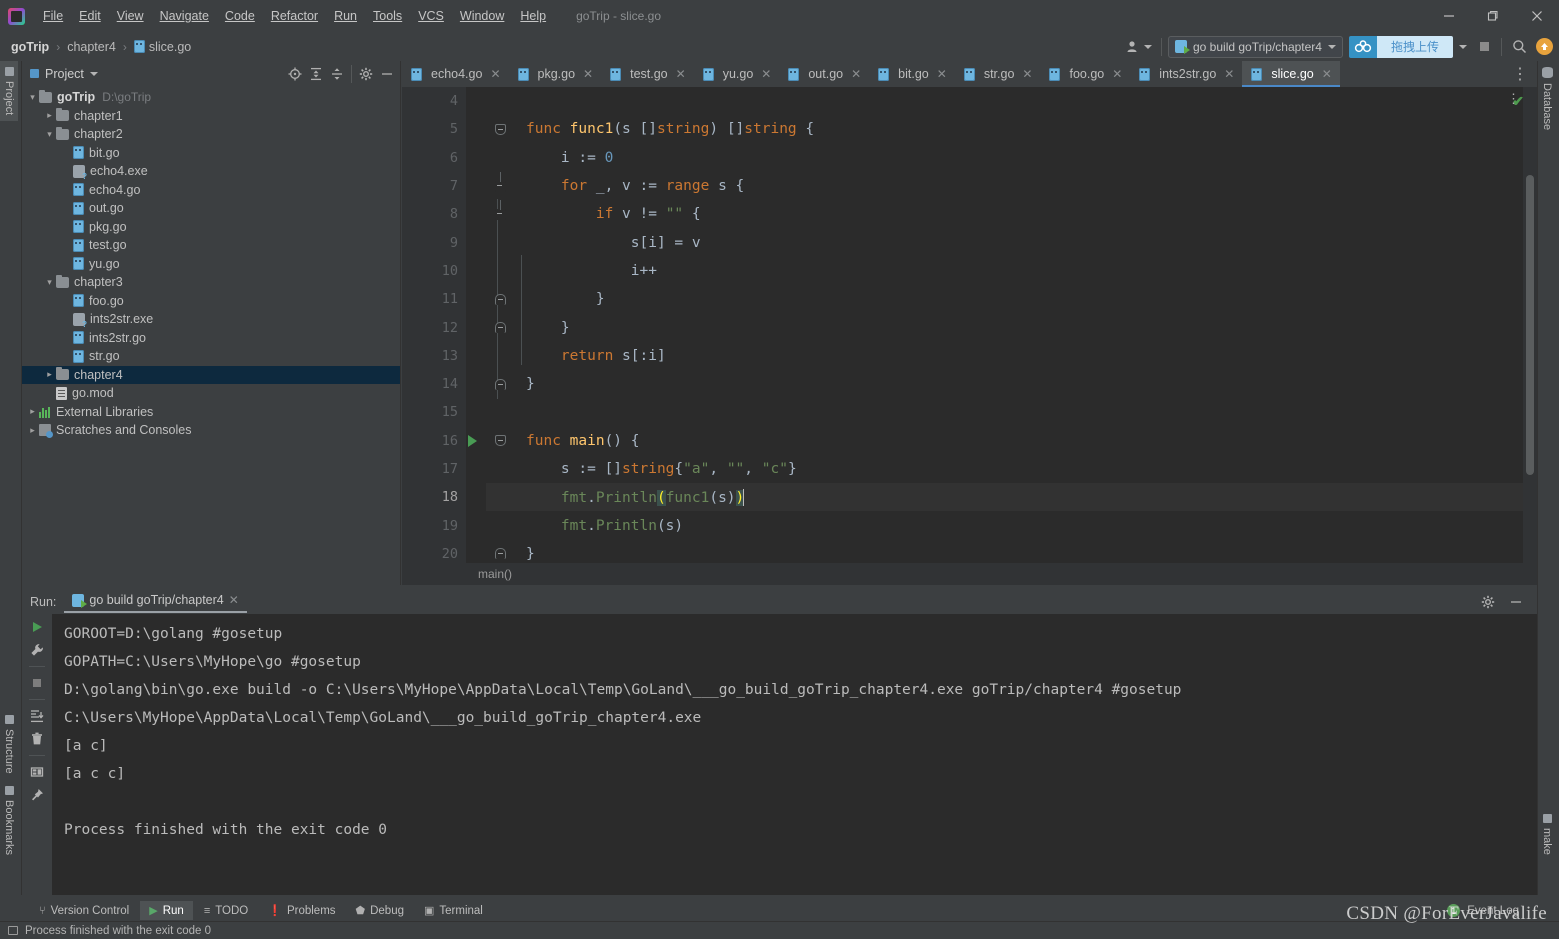  What do you see at coordinates (824, 74) in the screenshot?
I see `editor-tab-out-go: out.go ✕` at bounding box center [824, 74].